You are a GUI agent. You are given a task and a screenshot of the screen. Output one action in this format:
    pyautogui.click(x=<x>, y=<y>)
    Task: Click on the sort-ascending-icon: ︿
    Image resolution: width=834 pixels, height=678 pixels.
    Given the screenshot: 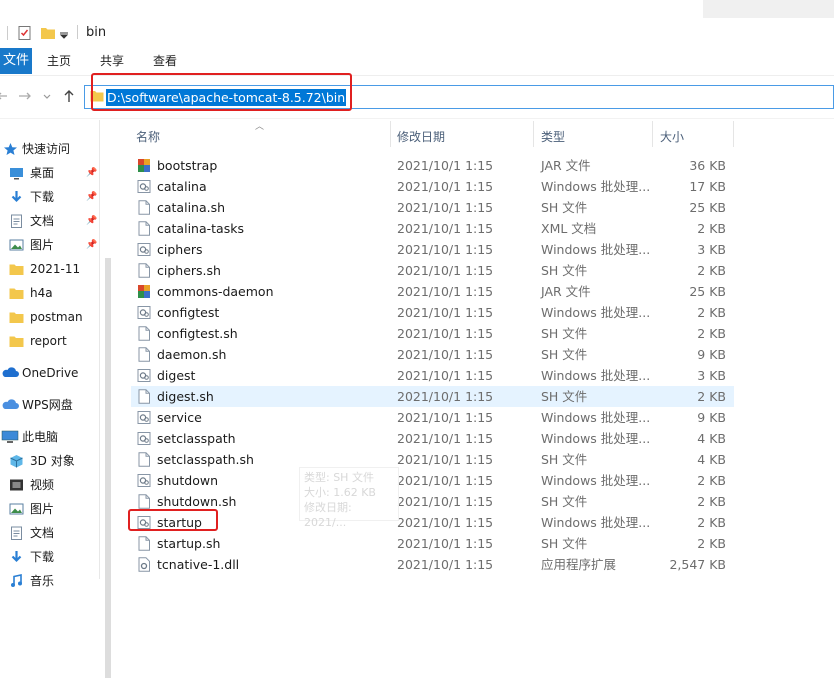 What is the action you would take?
    pyautogui.click(x=260, y=127)
    